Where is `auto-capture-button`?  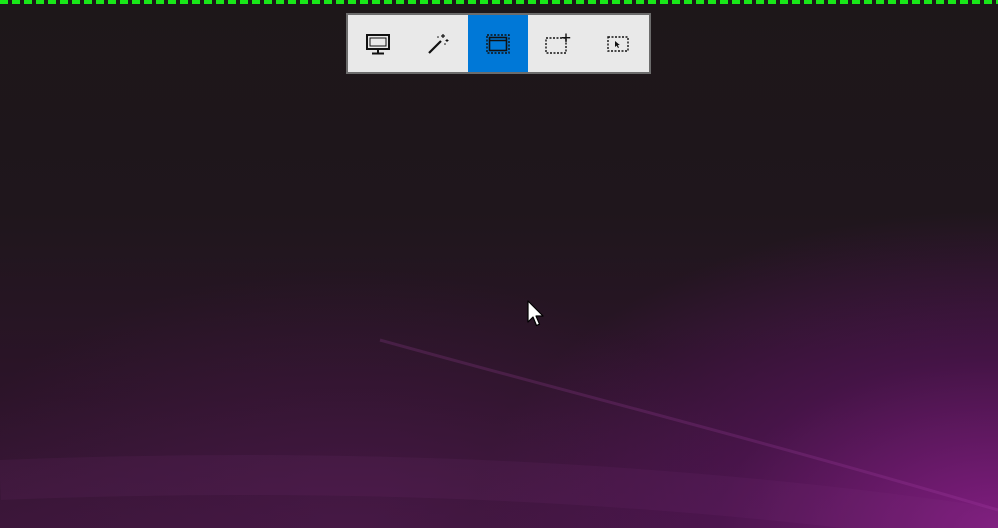 auto-capture-button is located at coordinates (438, 43).